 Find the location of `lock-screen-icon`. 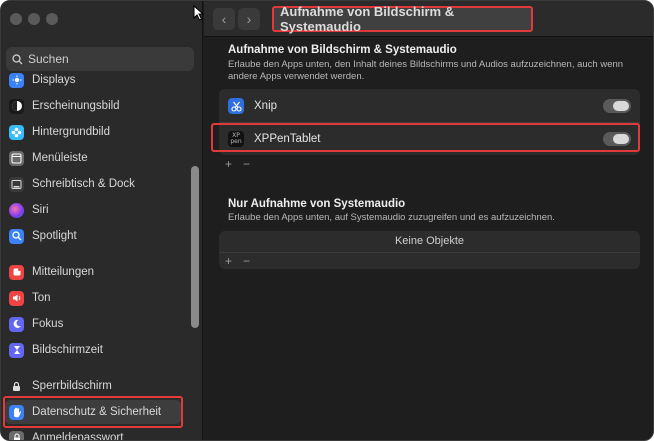

lock-screen-icon is located at coordinates (16, 386).